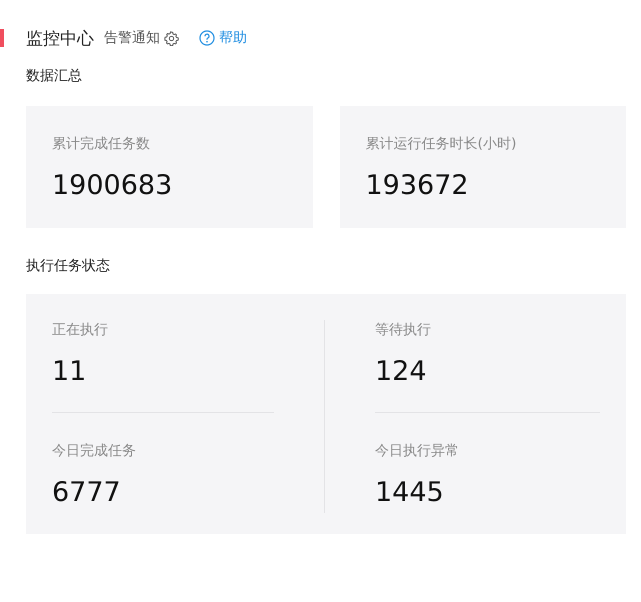 The width and height of the screenshot is (641, 602). I want to click on metric-label: 今日执行异常, so click(417, 451).